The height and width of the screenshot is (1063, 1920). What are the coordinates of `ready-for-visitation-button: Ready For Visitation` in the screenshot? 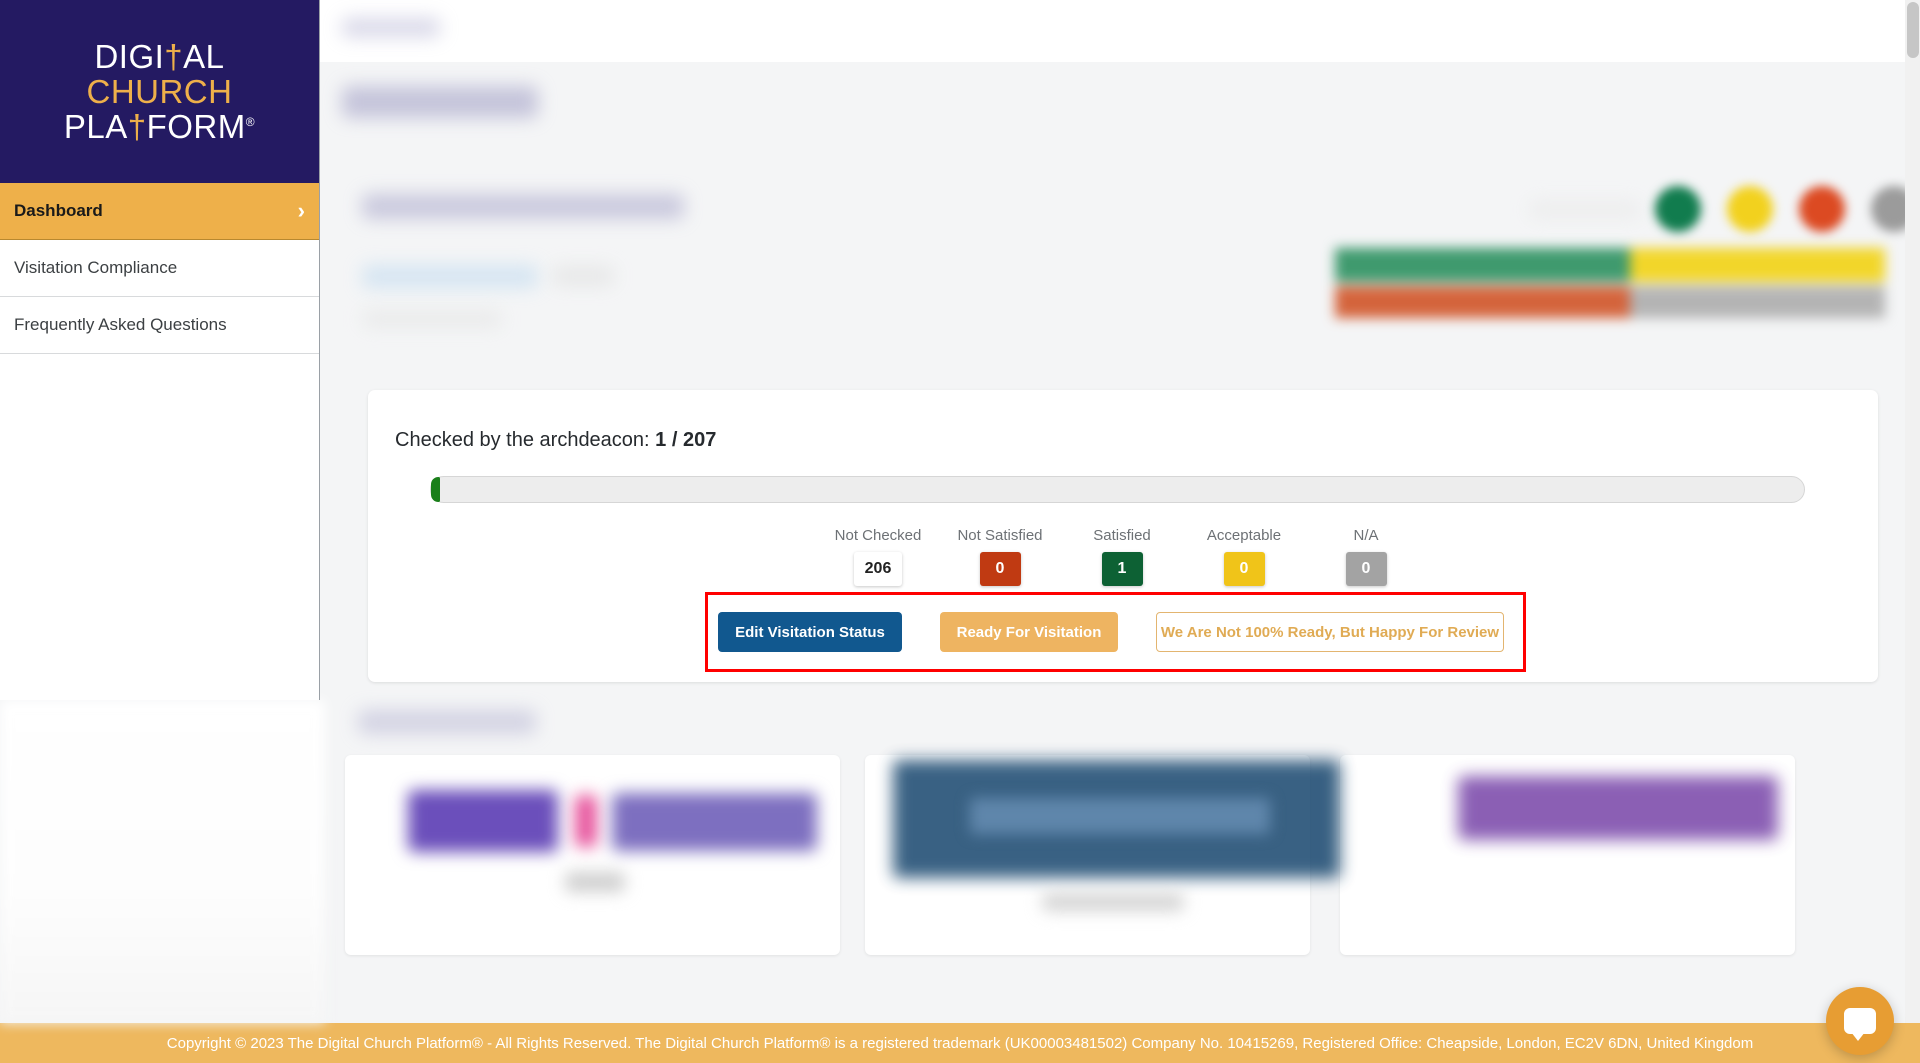 It's located at (1029, 632).